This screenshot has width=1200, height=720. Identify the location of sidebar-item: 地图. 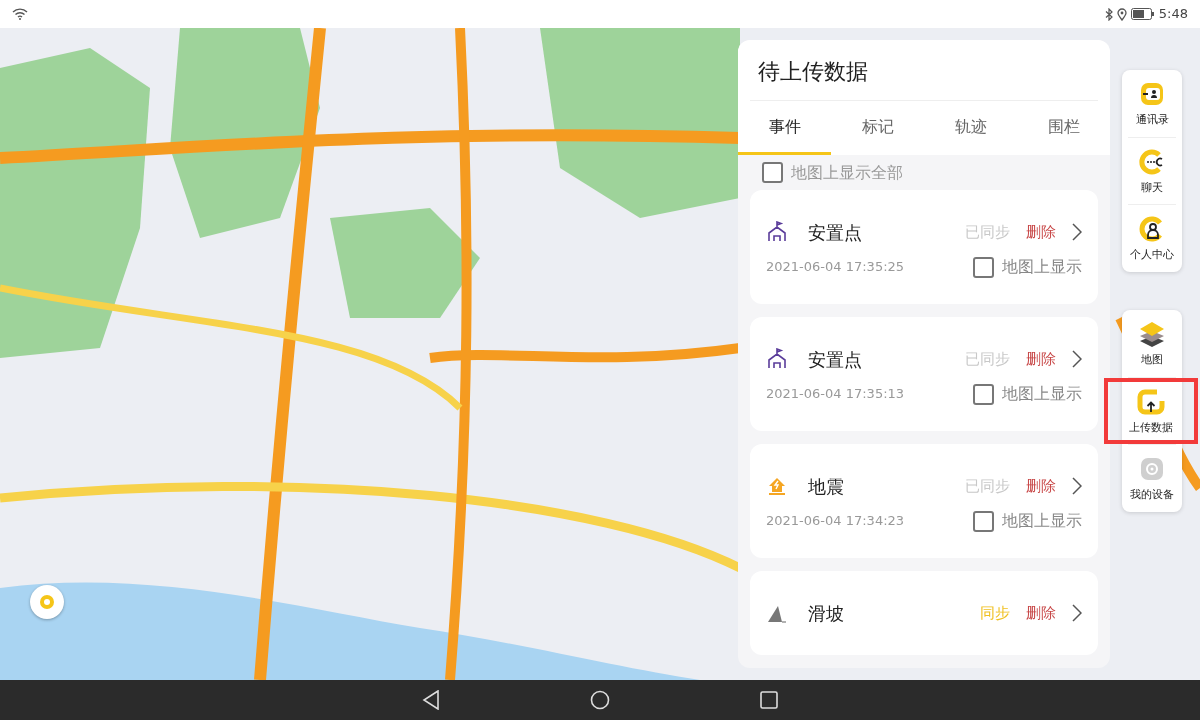
(1152, 343).